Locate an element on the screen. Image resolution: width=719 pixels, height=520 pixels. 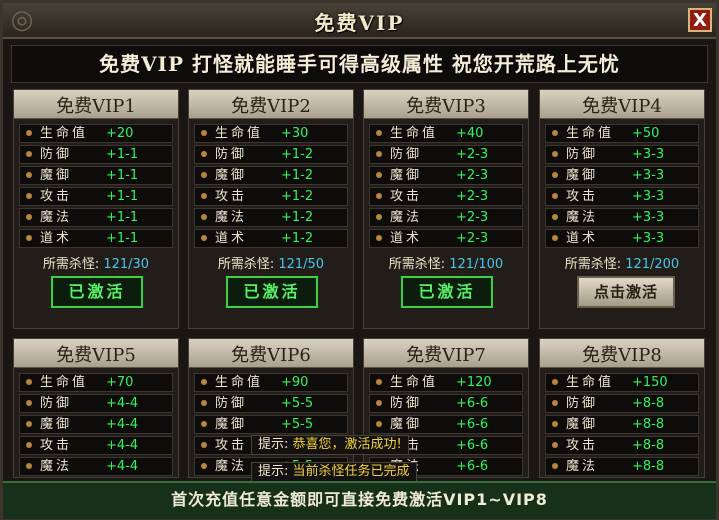
stat-row: 魔御 +6-6 is located at coordinates (446, 424).